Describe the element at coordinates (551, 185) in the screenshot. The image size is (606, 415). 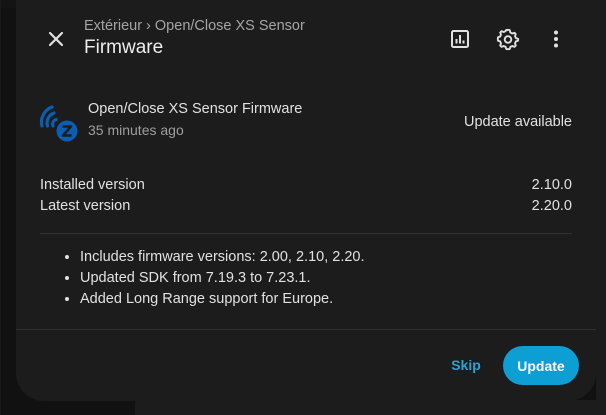
I see `installed-version-value: 2.10.0` at that location.